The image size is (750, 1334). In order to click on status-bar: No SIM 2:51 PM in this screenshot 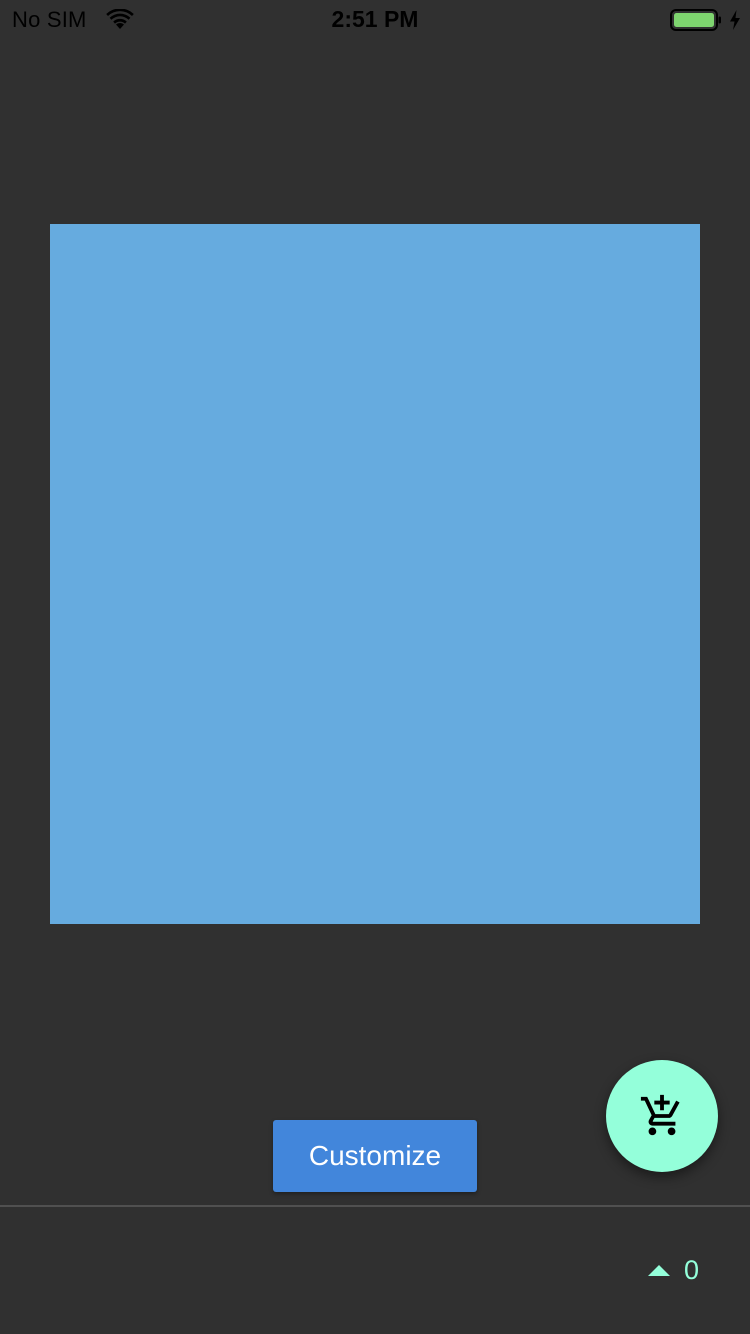, I will do `click(375, 20)`.